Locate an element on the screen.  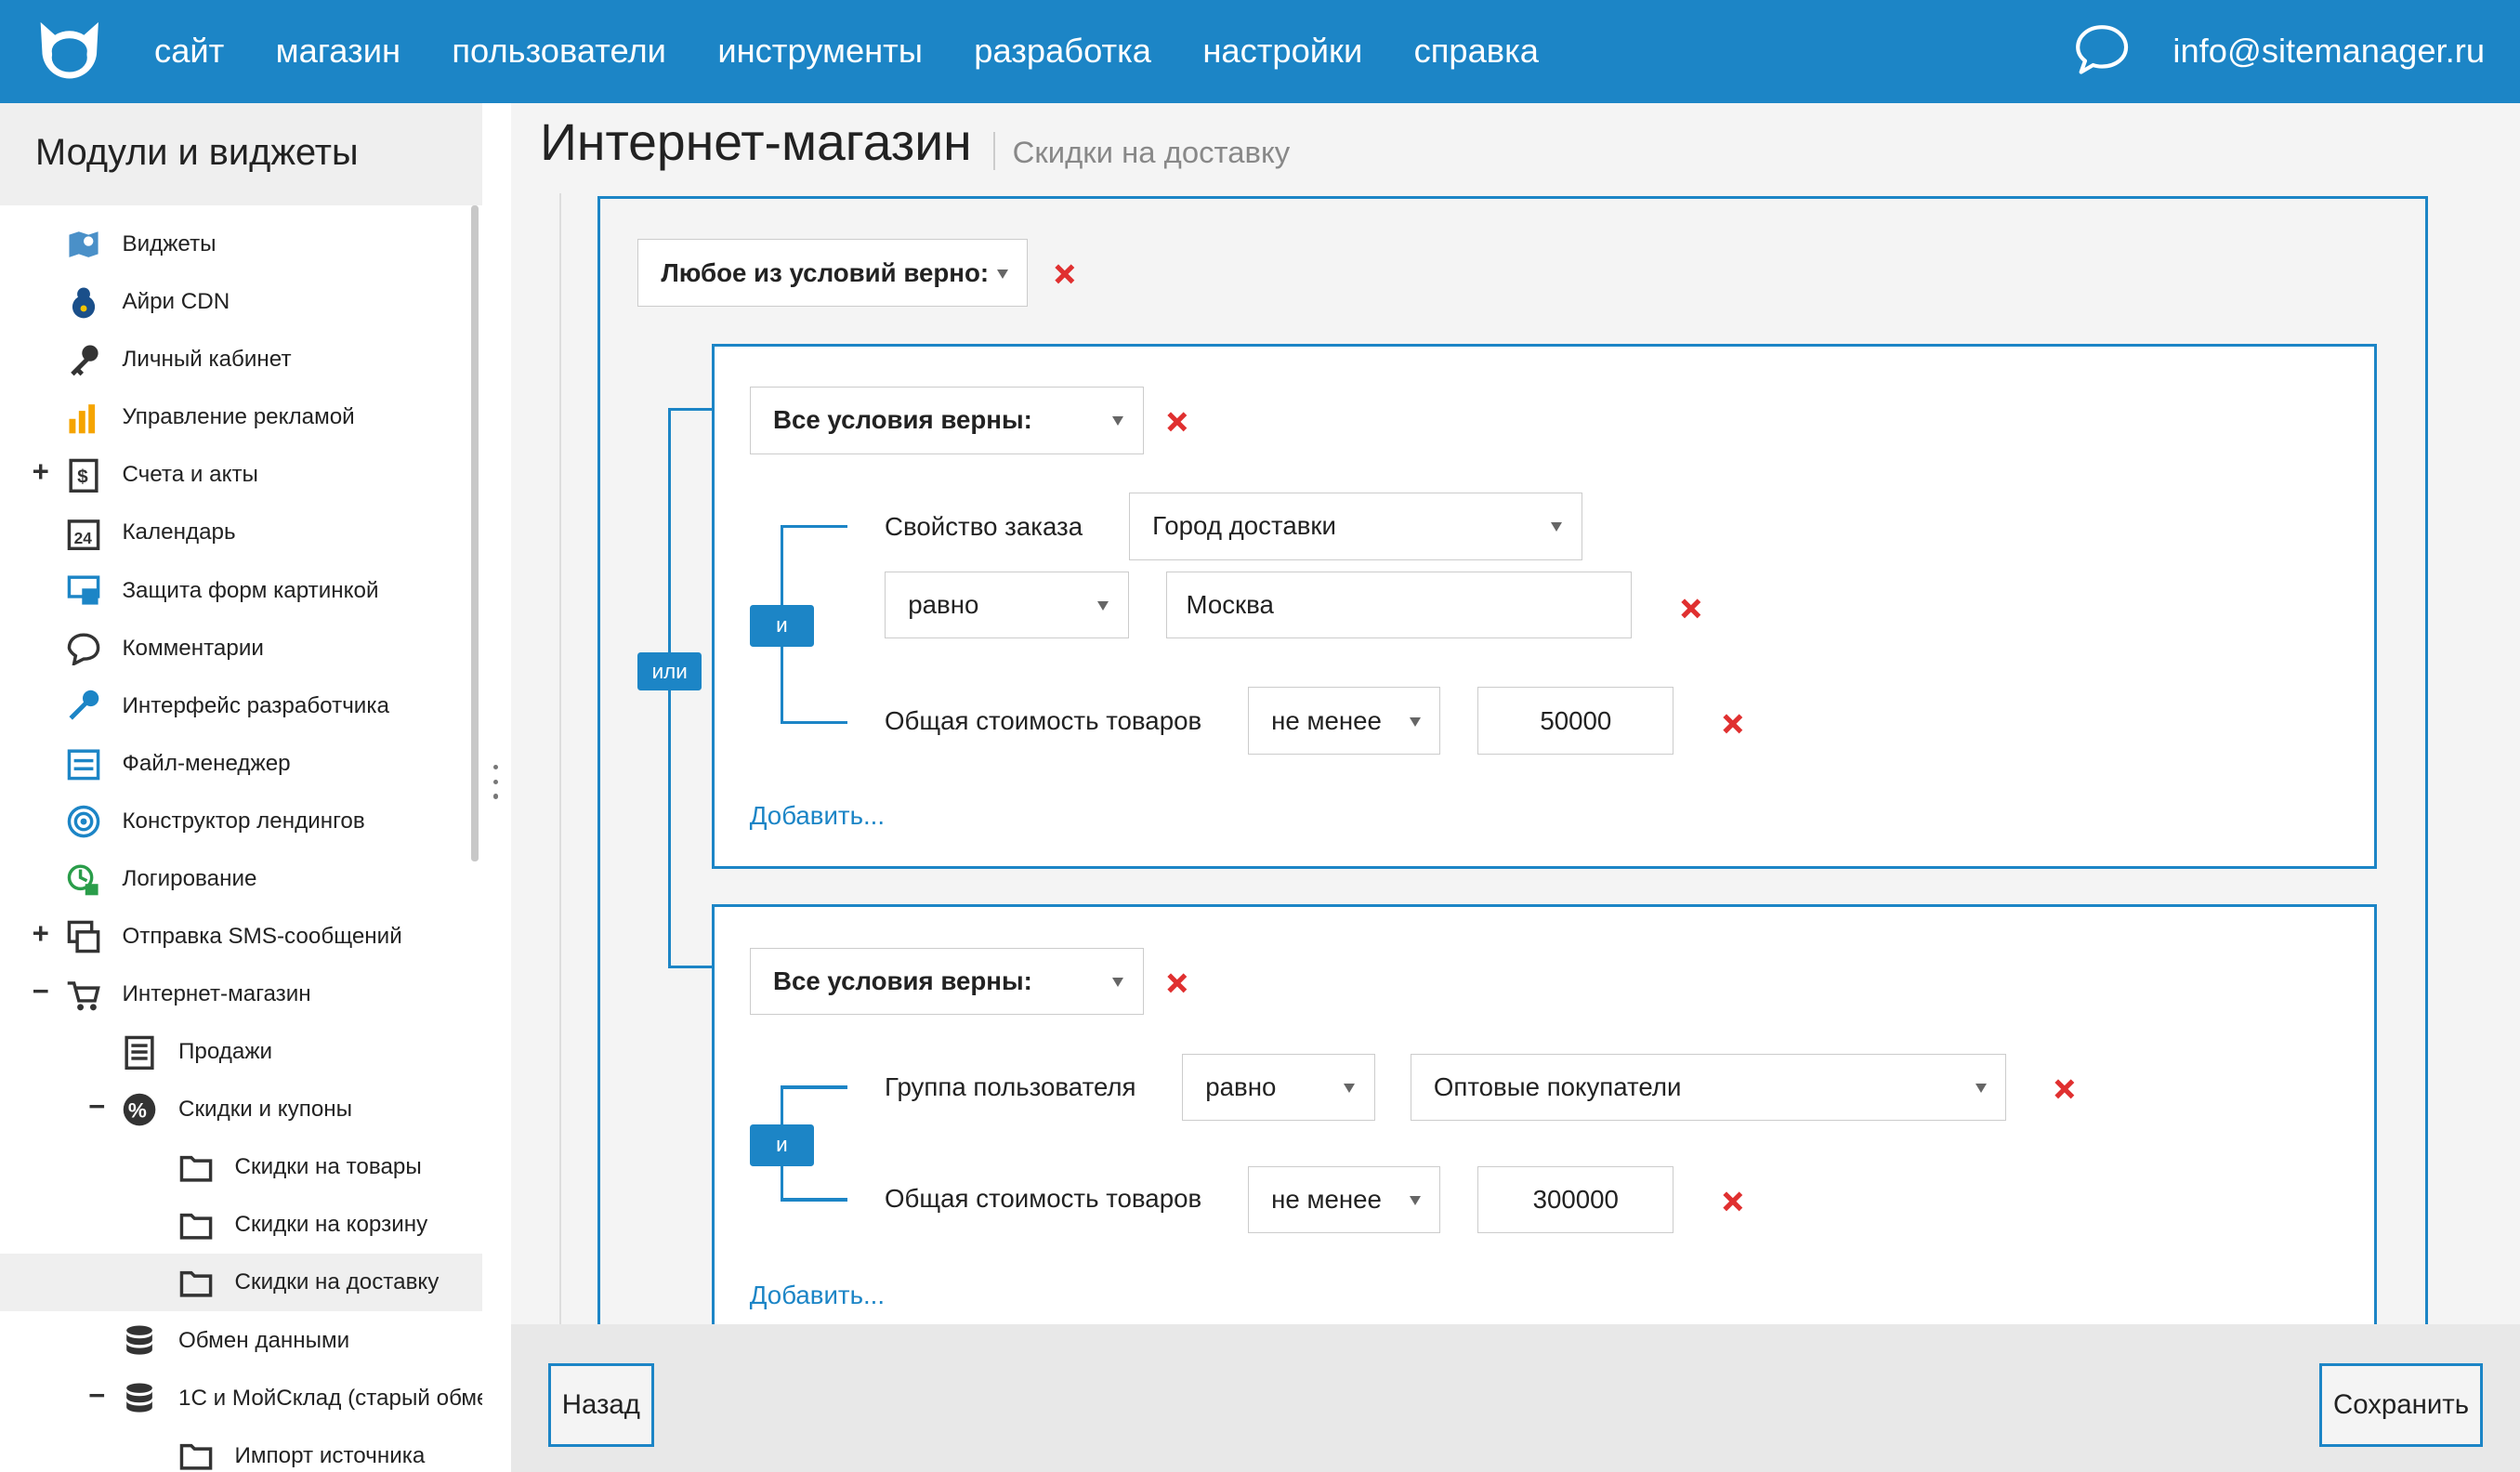
sidebar-item: Защита форм картинкой is located at coordinates (241, 590).